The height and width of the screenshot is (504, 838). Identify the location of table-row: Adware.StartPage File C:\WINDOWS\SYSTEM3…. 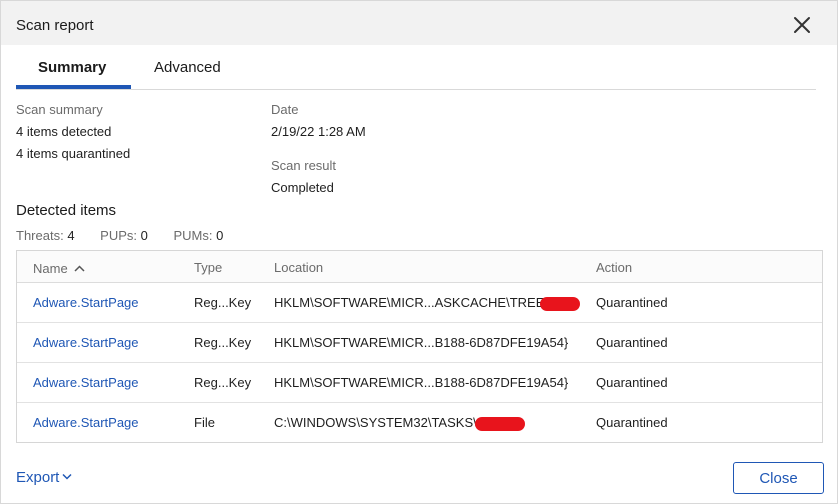
(419, 423).